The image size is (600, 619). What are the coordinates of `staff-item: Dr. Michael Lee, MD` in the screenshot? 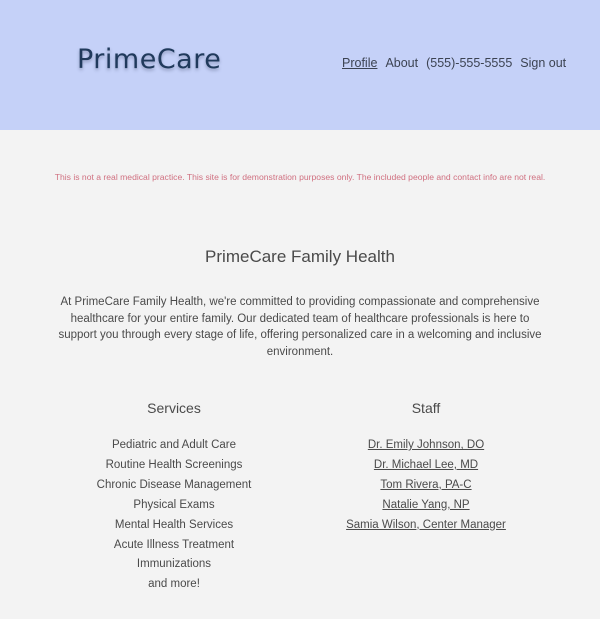 It's located at (426, 466).